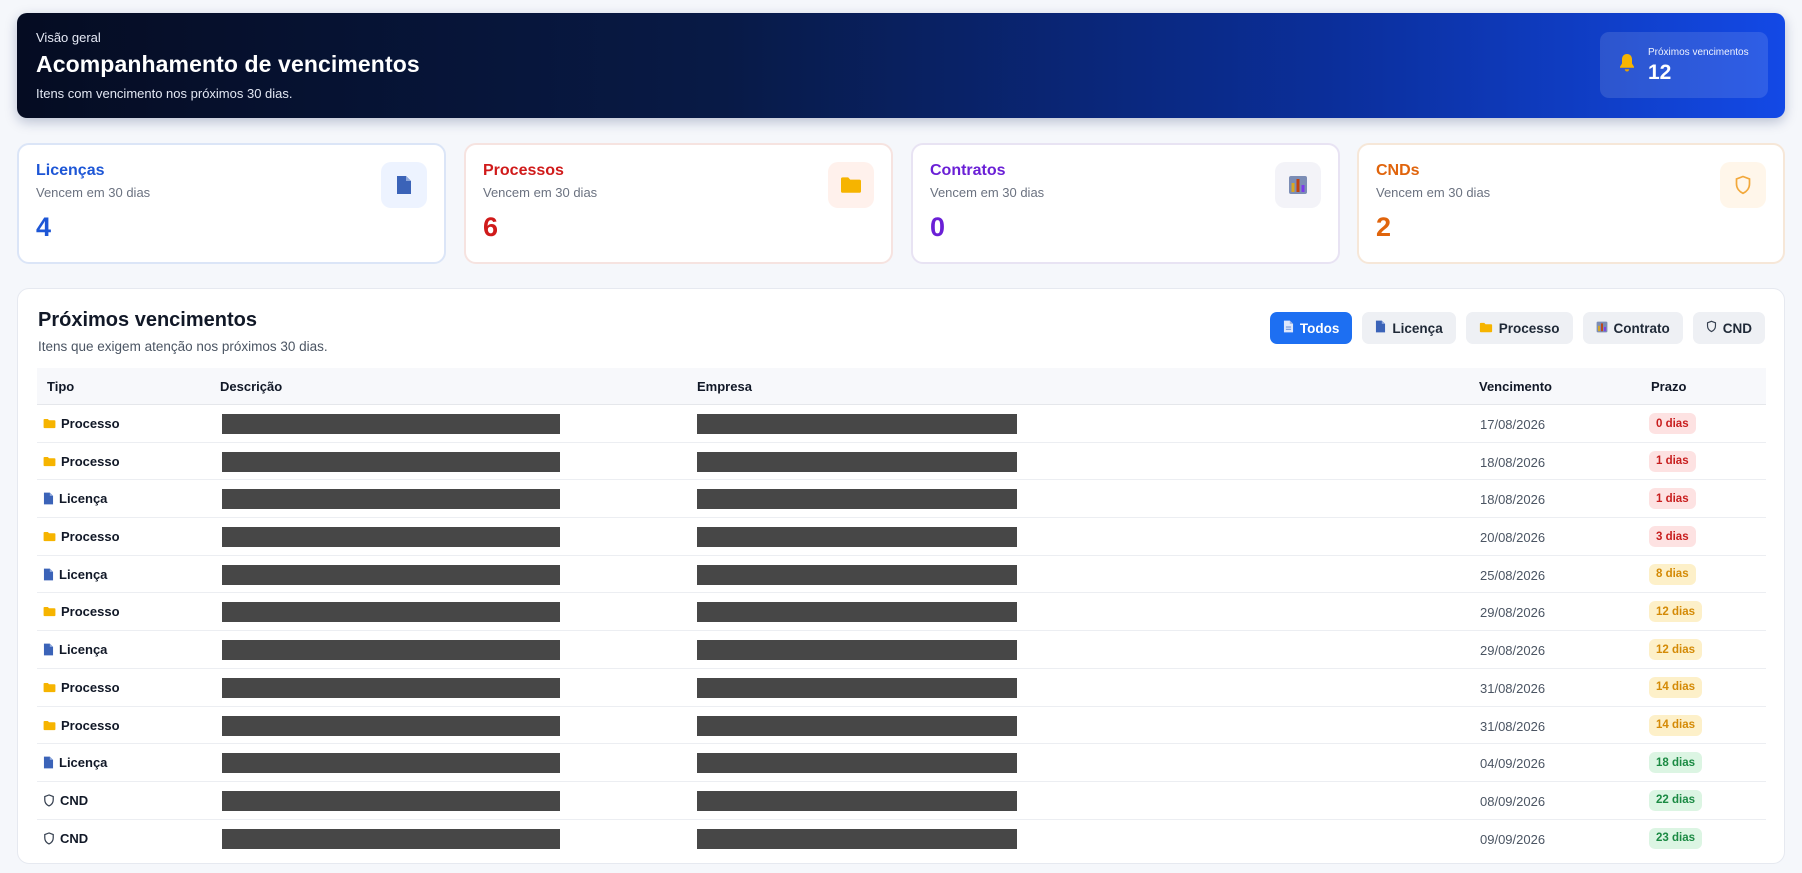 Image resolution: width=1802 pixels, height=873 pixels. What do you see at coordinates (1529, 328) in the screenshot?
I see `filter-label: Processo` at bounding box center [1529, 328].